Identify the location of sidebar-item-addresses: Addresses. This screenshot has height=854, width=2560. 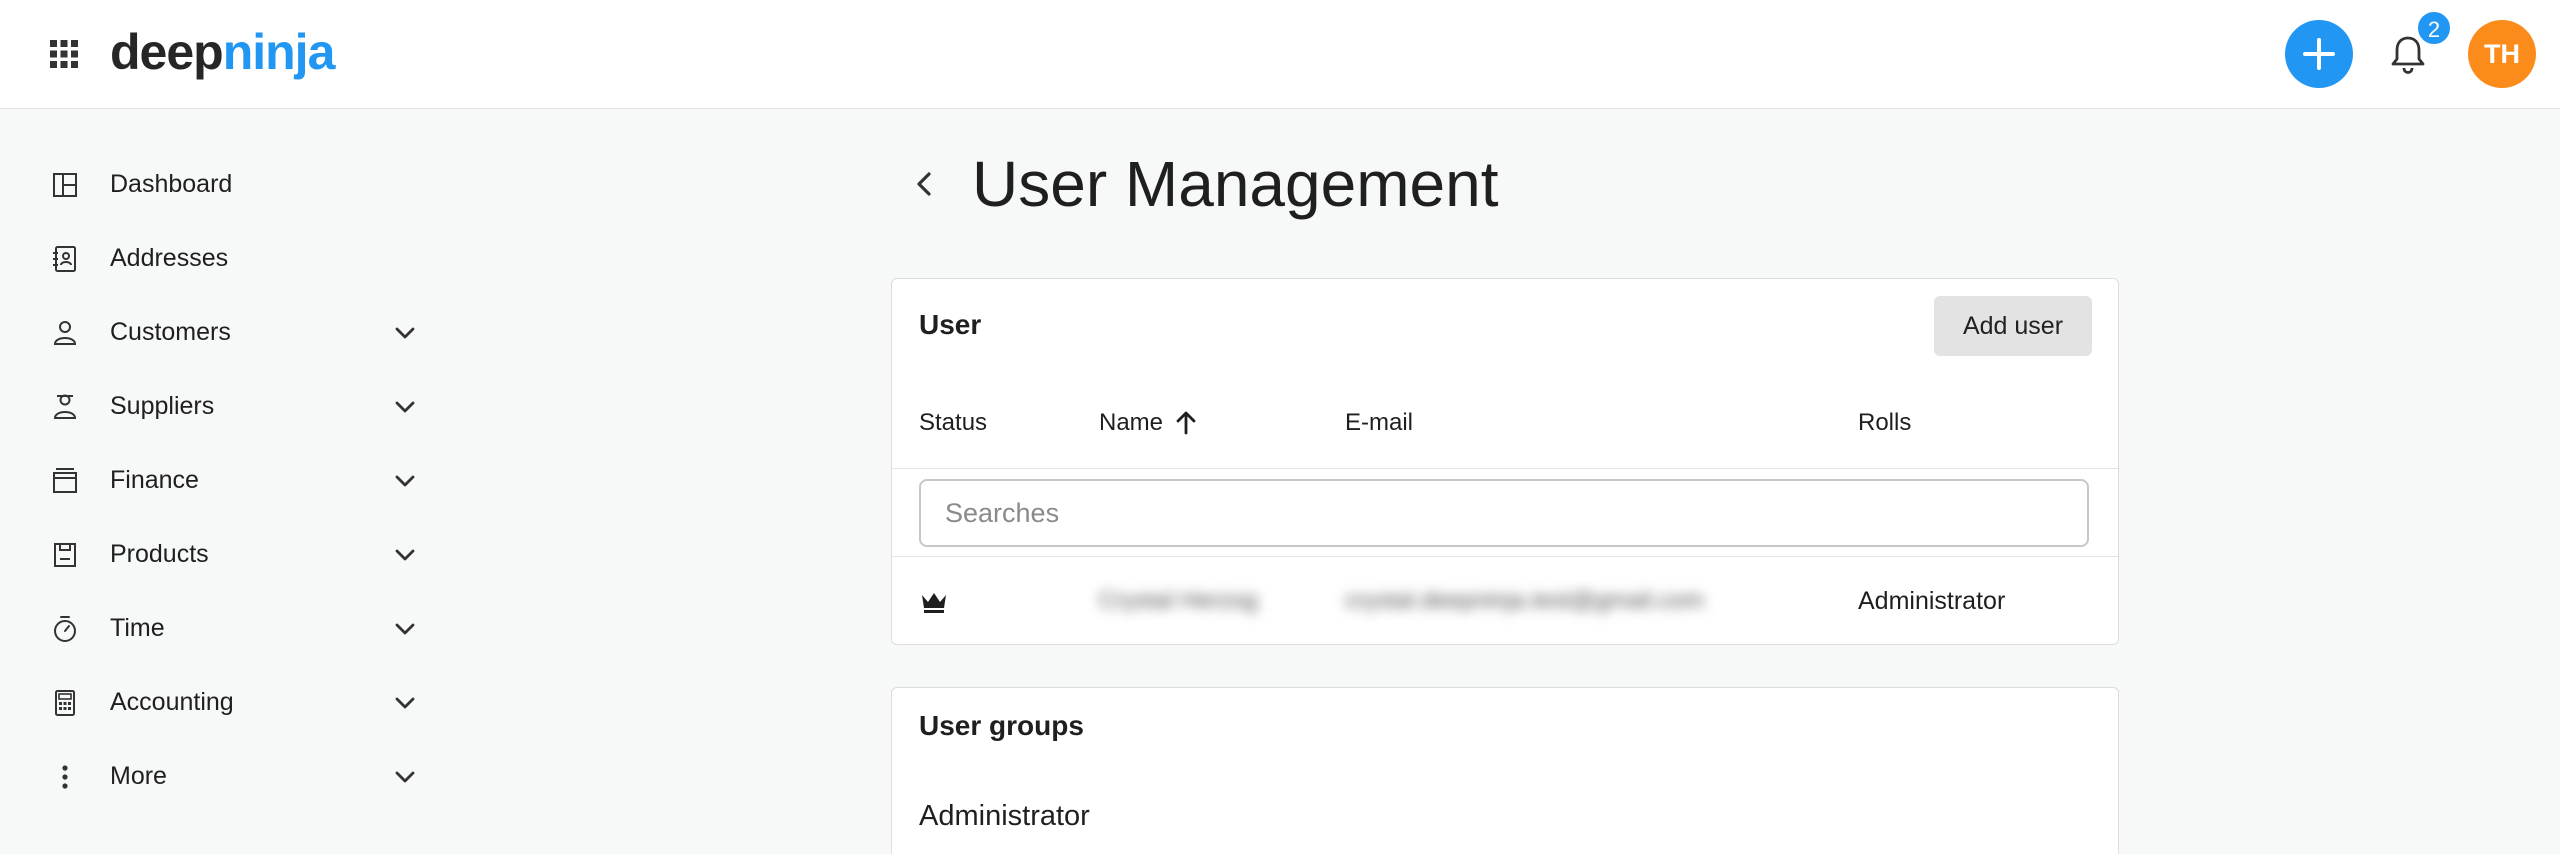
(220, 258).